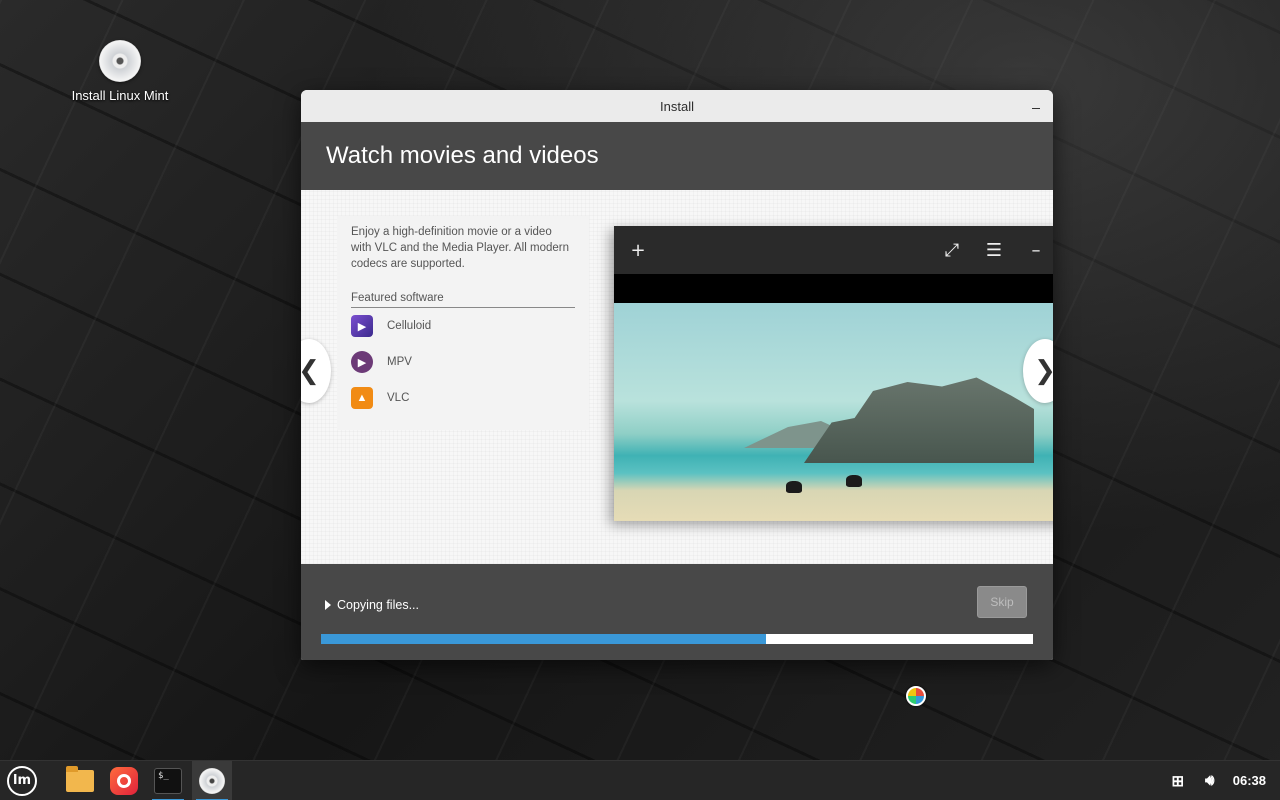  I want to click on previous-slide-button: ❮, so click(316, 371).